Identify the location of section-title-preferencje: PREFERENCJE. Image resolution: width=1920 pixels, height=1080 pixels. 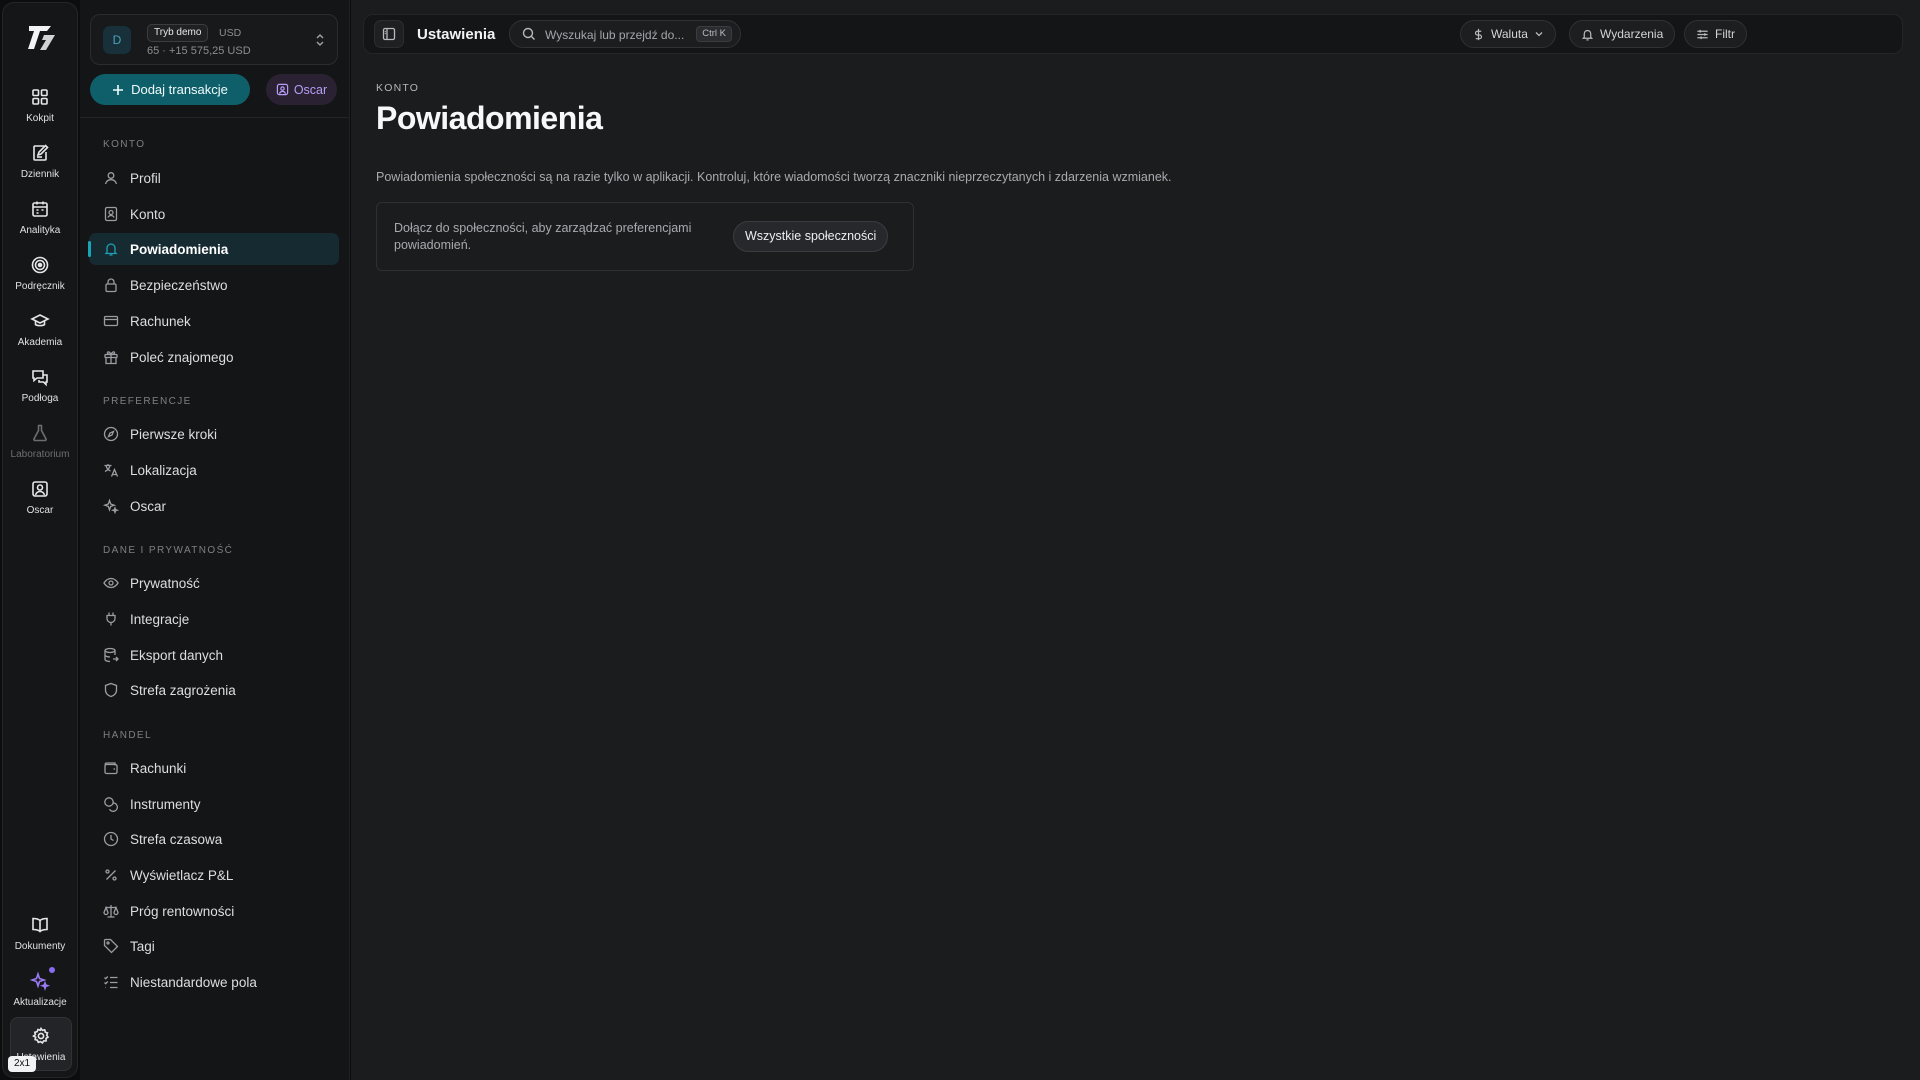
(147, 401).